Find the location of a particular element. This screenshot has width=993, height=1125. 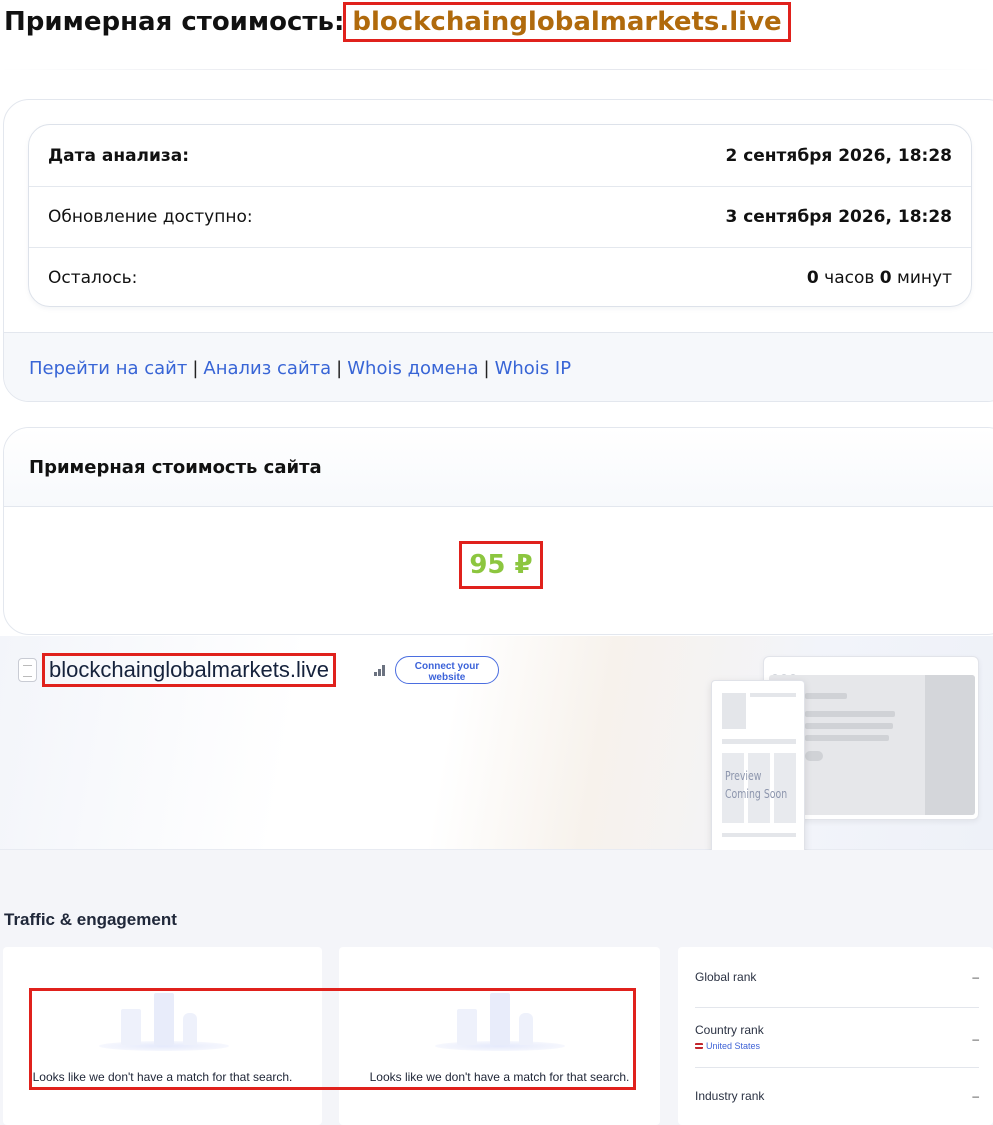

traffic-title: Traffic & engagement is located at coordinates (90, 919).